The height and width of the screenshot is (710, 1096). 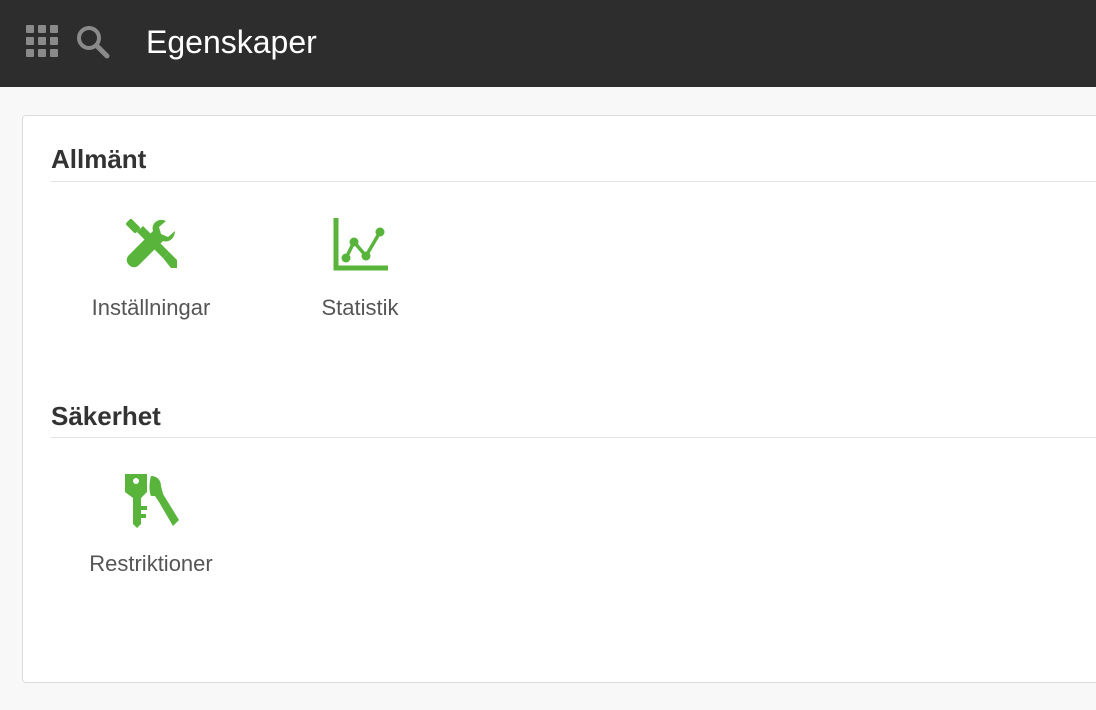 What do you see at coordinates (106, 416) in the screenshot?
I see `section-heading-security: Säkerhet` at bounding box center [106, 416].